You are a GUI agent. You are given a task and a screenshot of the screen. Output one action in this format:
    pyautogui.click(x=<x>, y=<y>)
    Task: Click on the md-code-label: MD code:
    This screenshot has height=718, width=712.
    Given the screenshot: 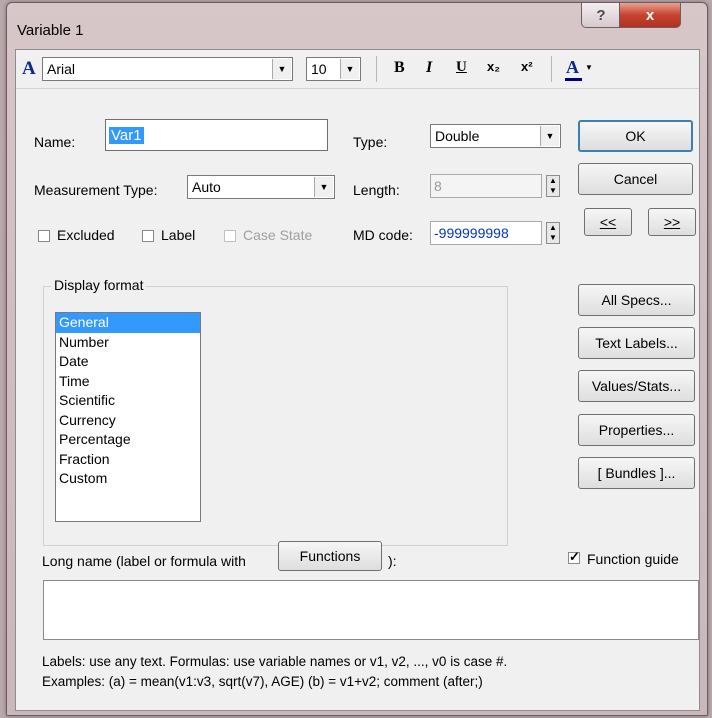 What is the action you would take?
    pyautogui.click(x=383, y=235)
    